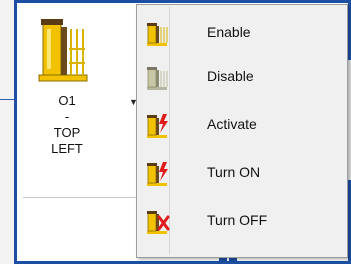  What do you see at coordinates (158, 80) in the screenshot?
I see `disable-device-icon` at bounding box center [158, 80].